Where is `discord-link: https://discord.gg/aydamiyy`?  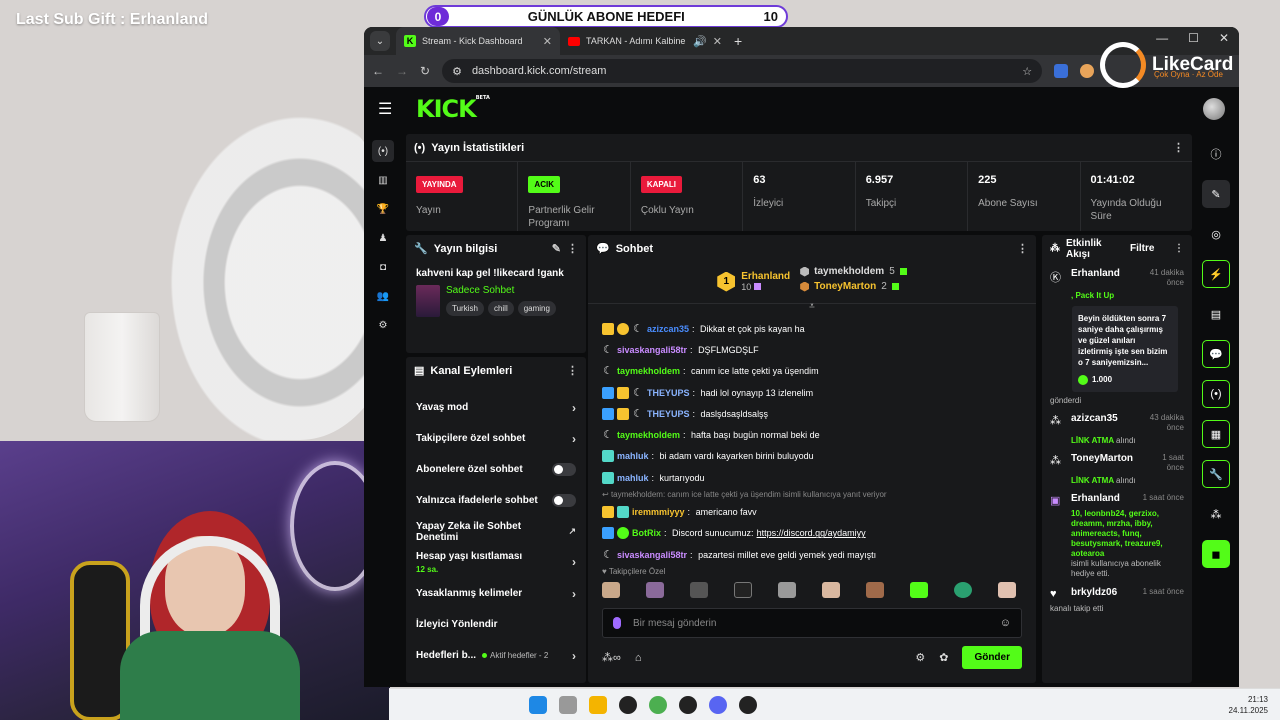 discord-link: https://discord.gg/aydamiyy is located at coordinates (811, 533).